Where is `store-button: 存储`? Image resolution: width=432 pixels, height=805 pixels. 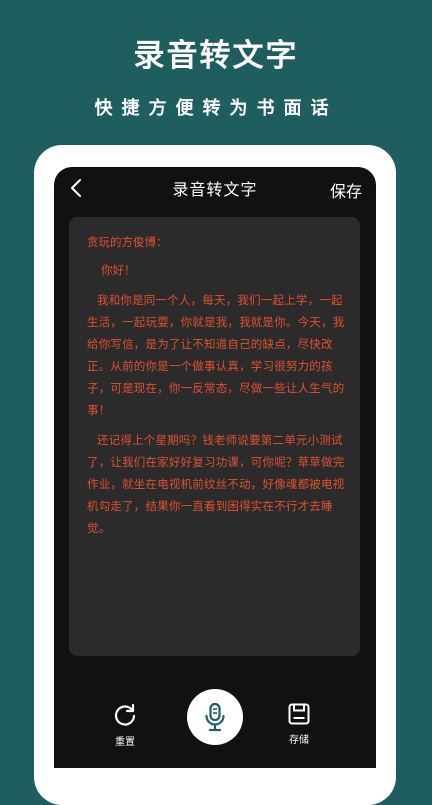 store-button: 存储 is located at coordinates (299, 724).